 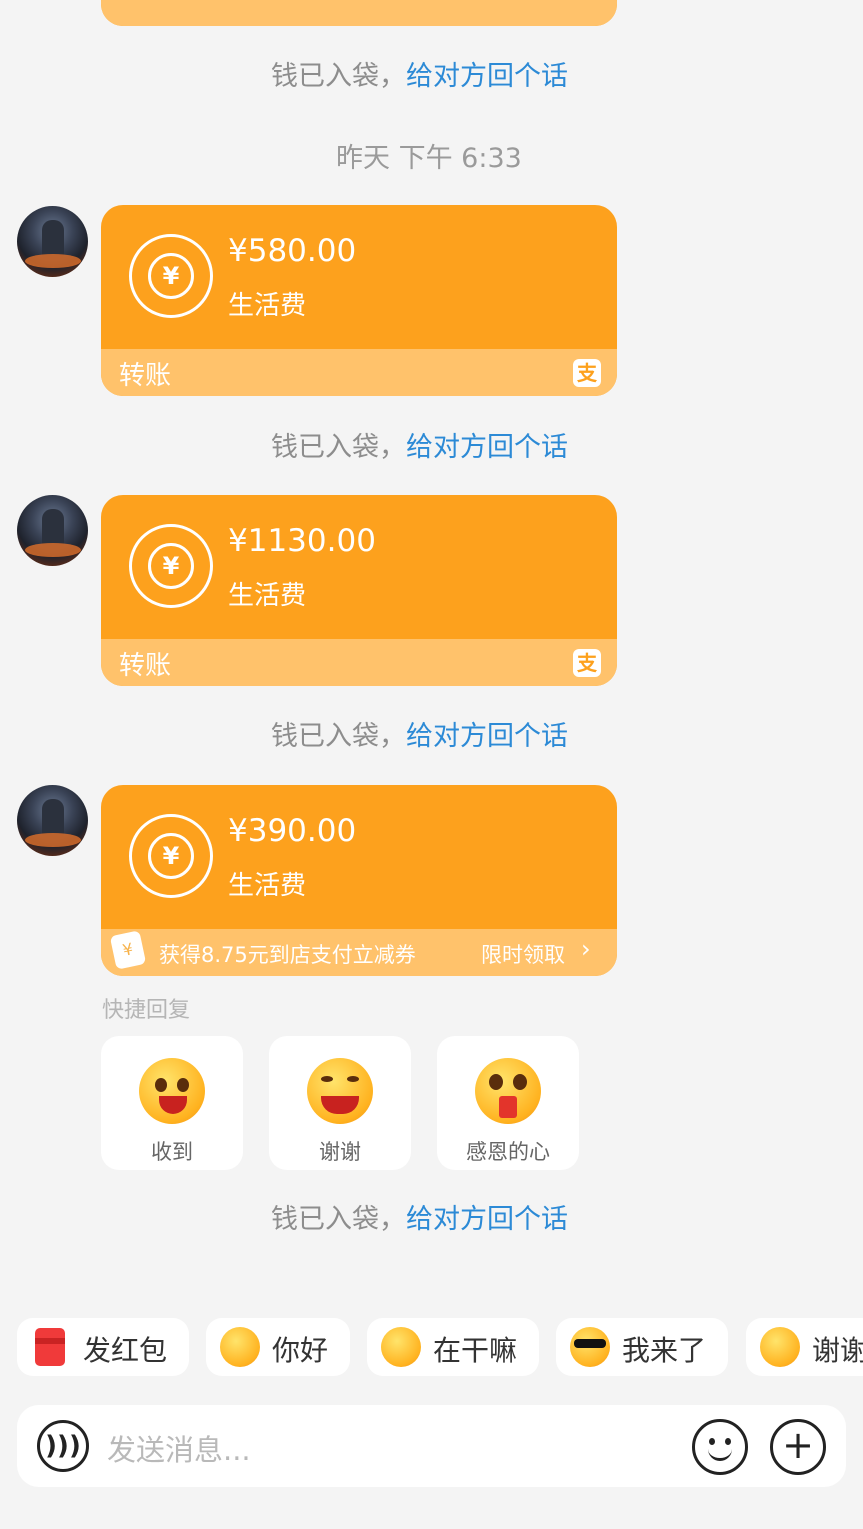 I want to click on hello-emoji-icon, so click(x=240, y=1347).